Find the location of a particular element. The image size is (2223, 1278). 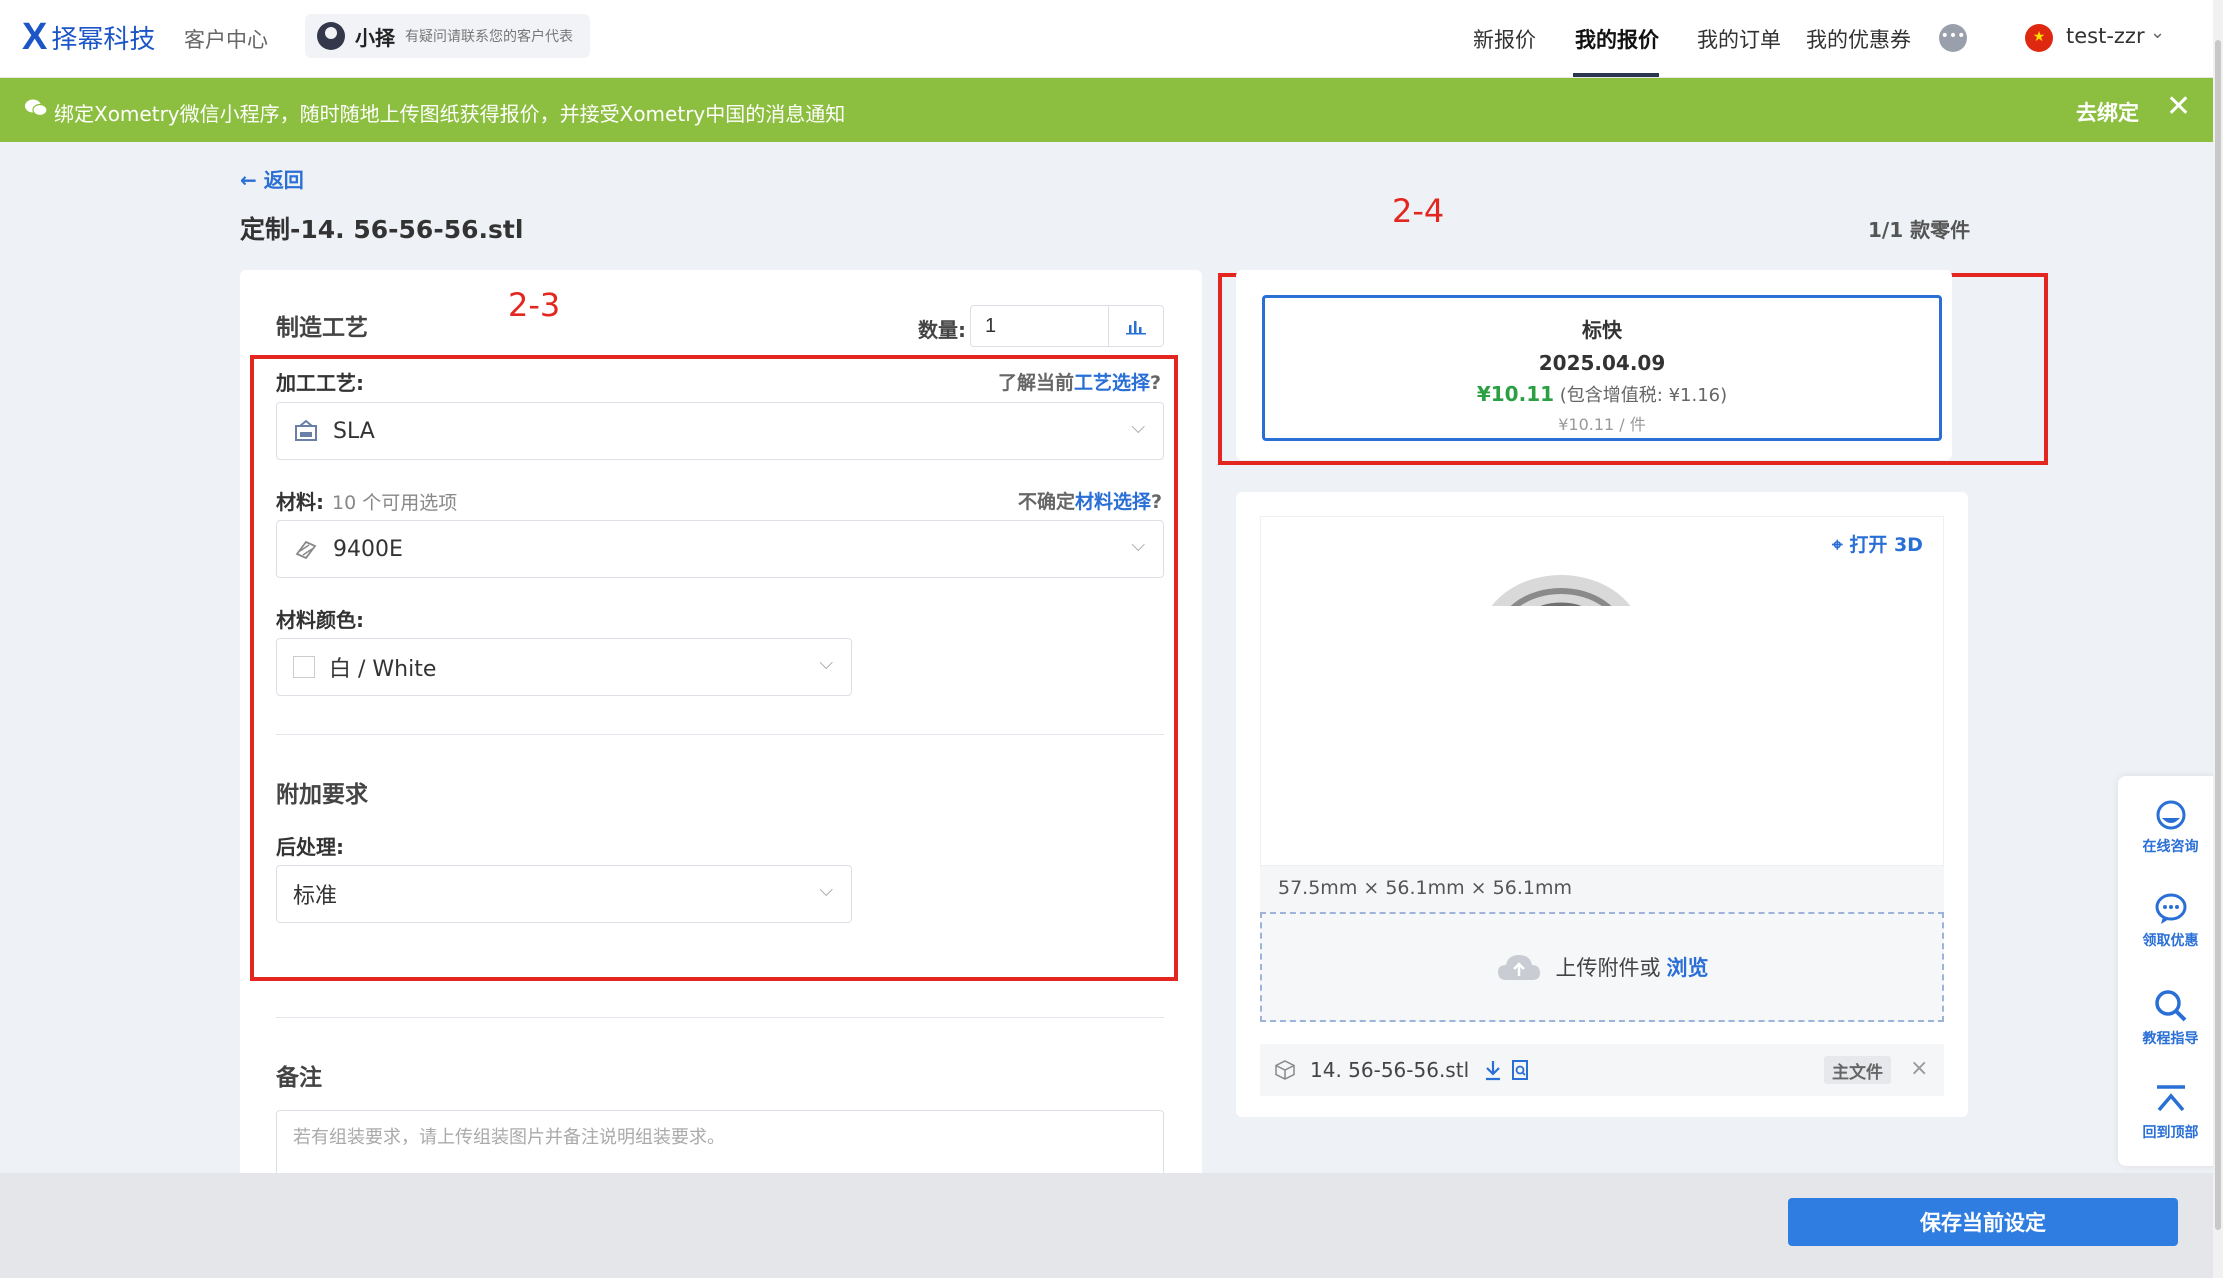

chat-bubble-icon is located at coordinates (2170, 908).